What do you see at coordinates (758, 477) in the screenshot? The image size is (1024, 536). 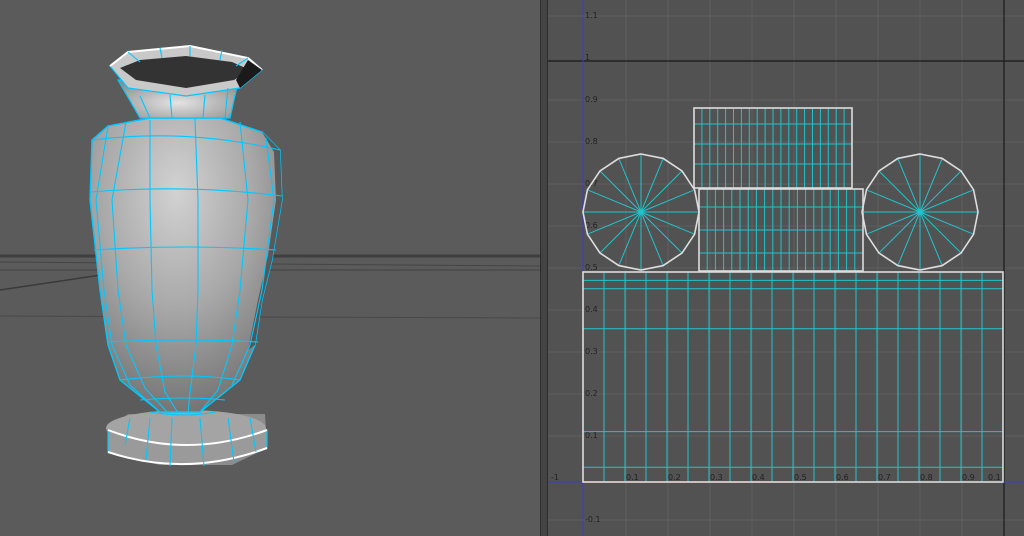 I see `u-tick-label: 0.4` at bounding box center [758, 477].